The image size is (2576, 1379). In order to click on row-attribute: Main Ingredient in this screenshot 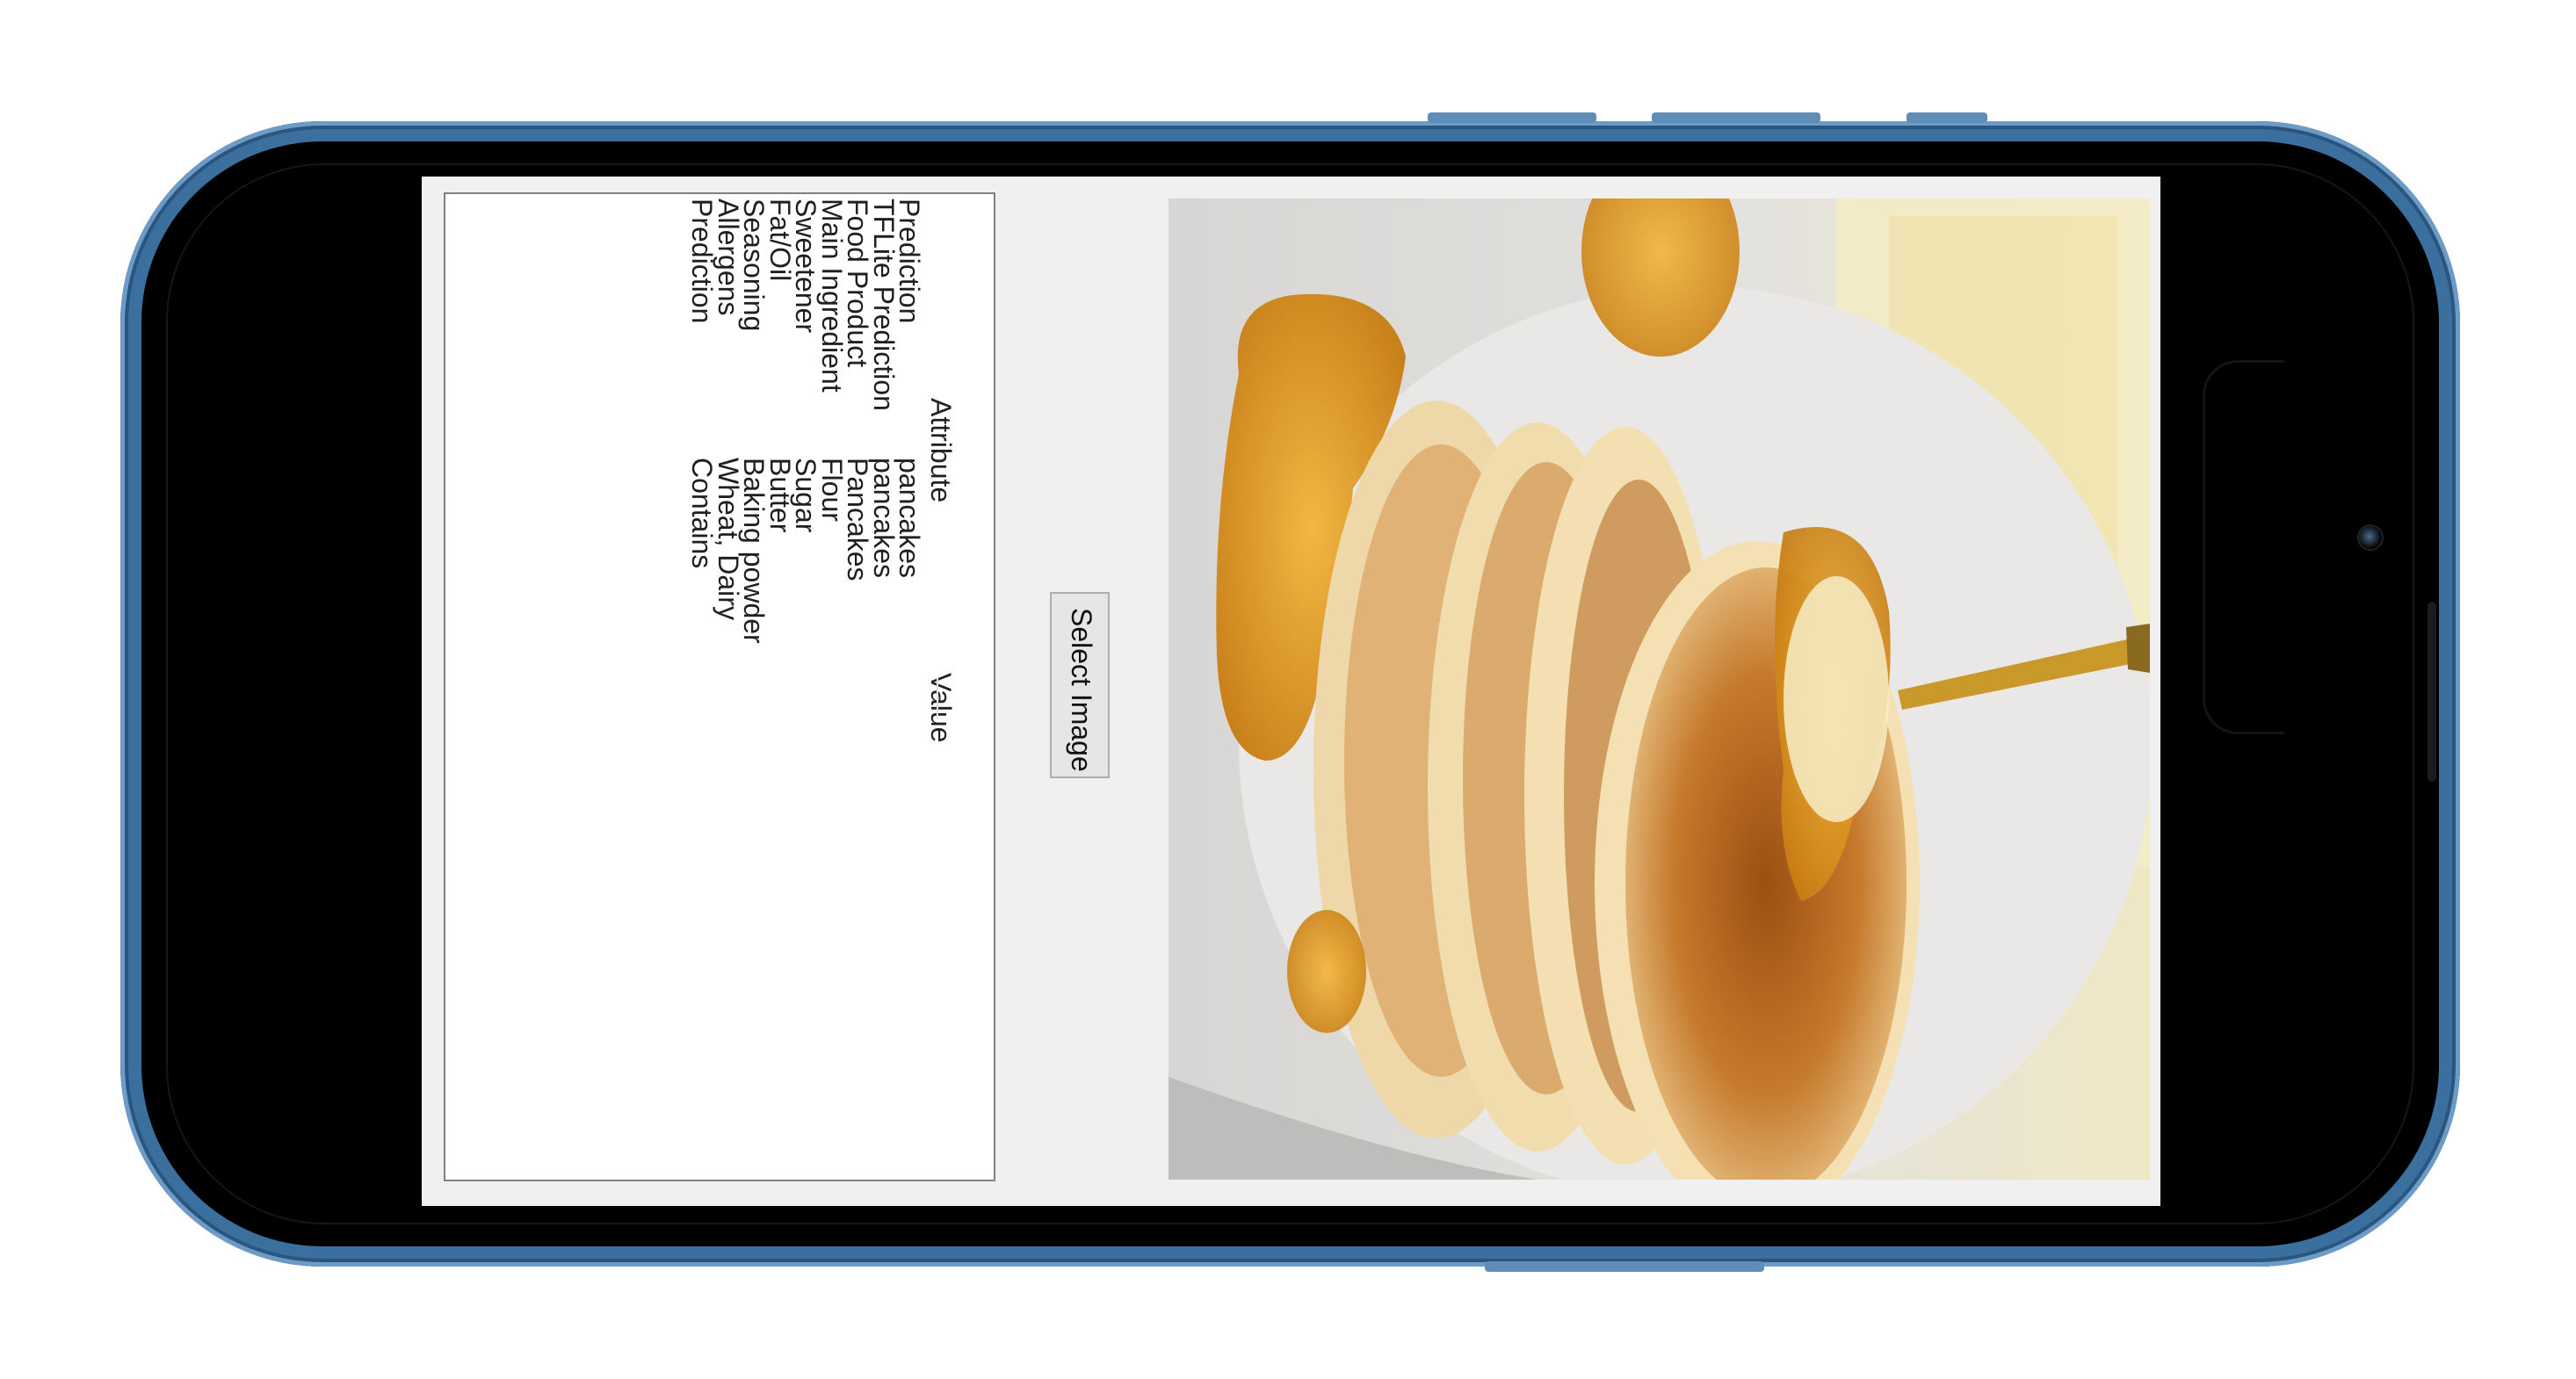, I will do `click(831, 296)`.